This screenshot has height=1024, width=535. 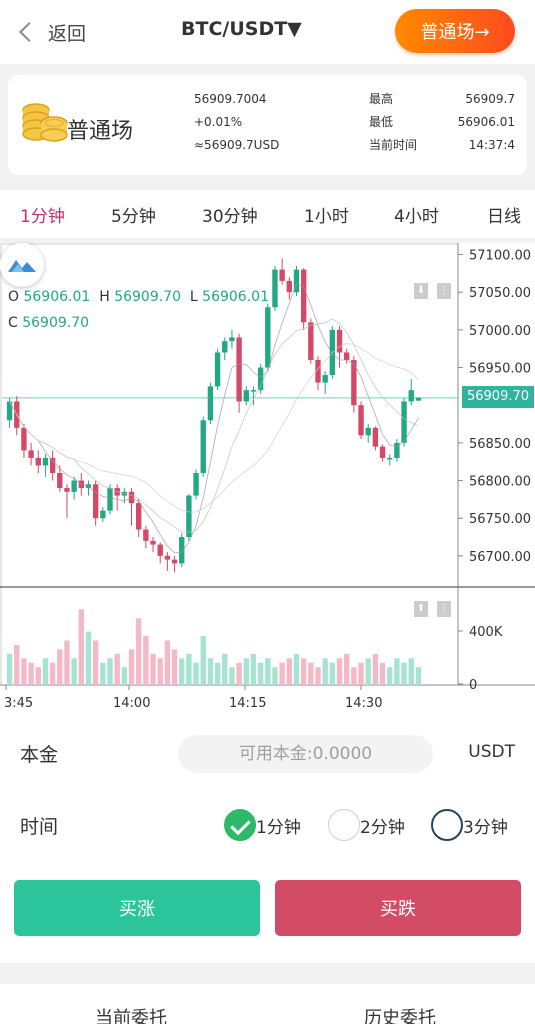 What do you see at coordinates (381, 99) in the screenshot?
I see `high-label: 最高` at bounding box center [381, 99].